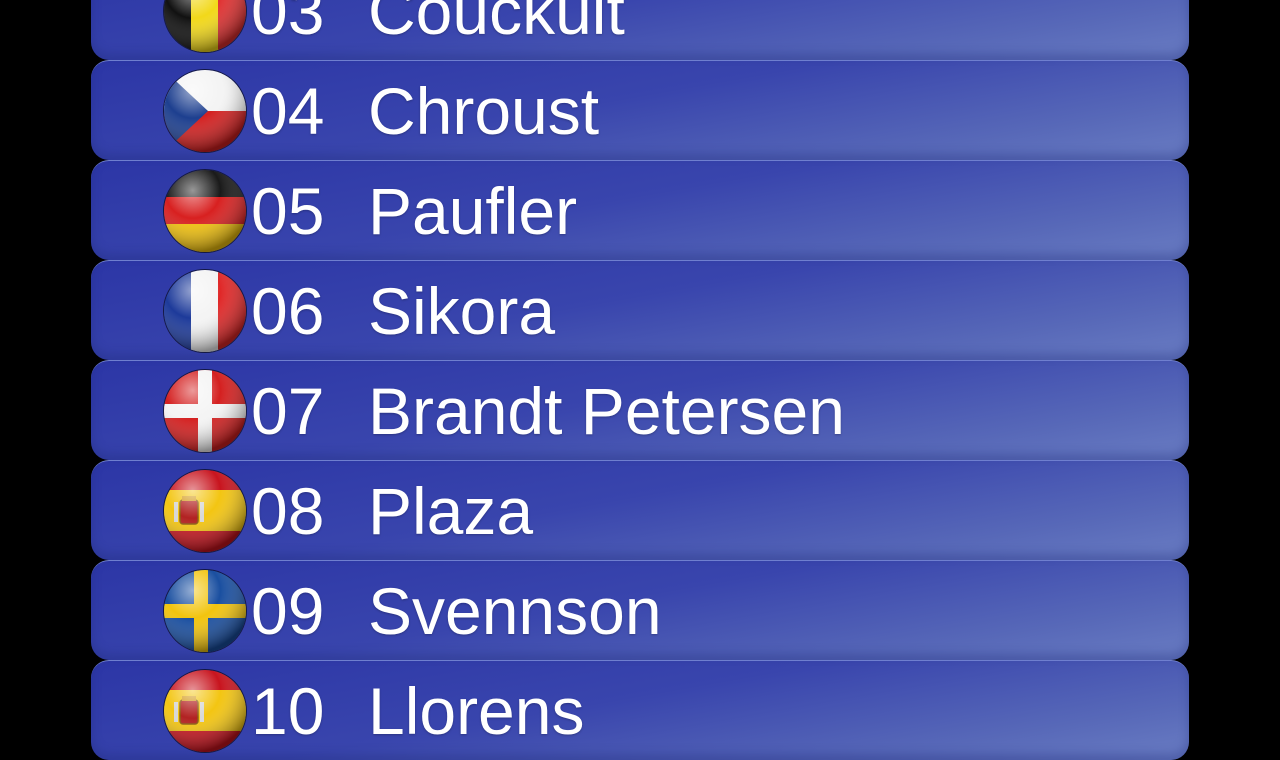 This screenshot has width=1280, height=760. What do you see at coordinates (606, 410) in the screenshot?
I see `player-name: Brandt Petersen` at bounding box center [606, 410].